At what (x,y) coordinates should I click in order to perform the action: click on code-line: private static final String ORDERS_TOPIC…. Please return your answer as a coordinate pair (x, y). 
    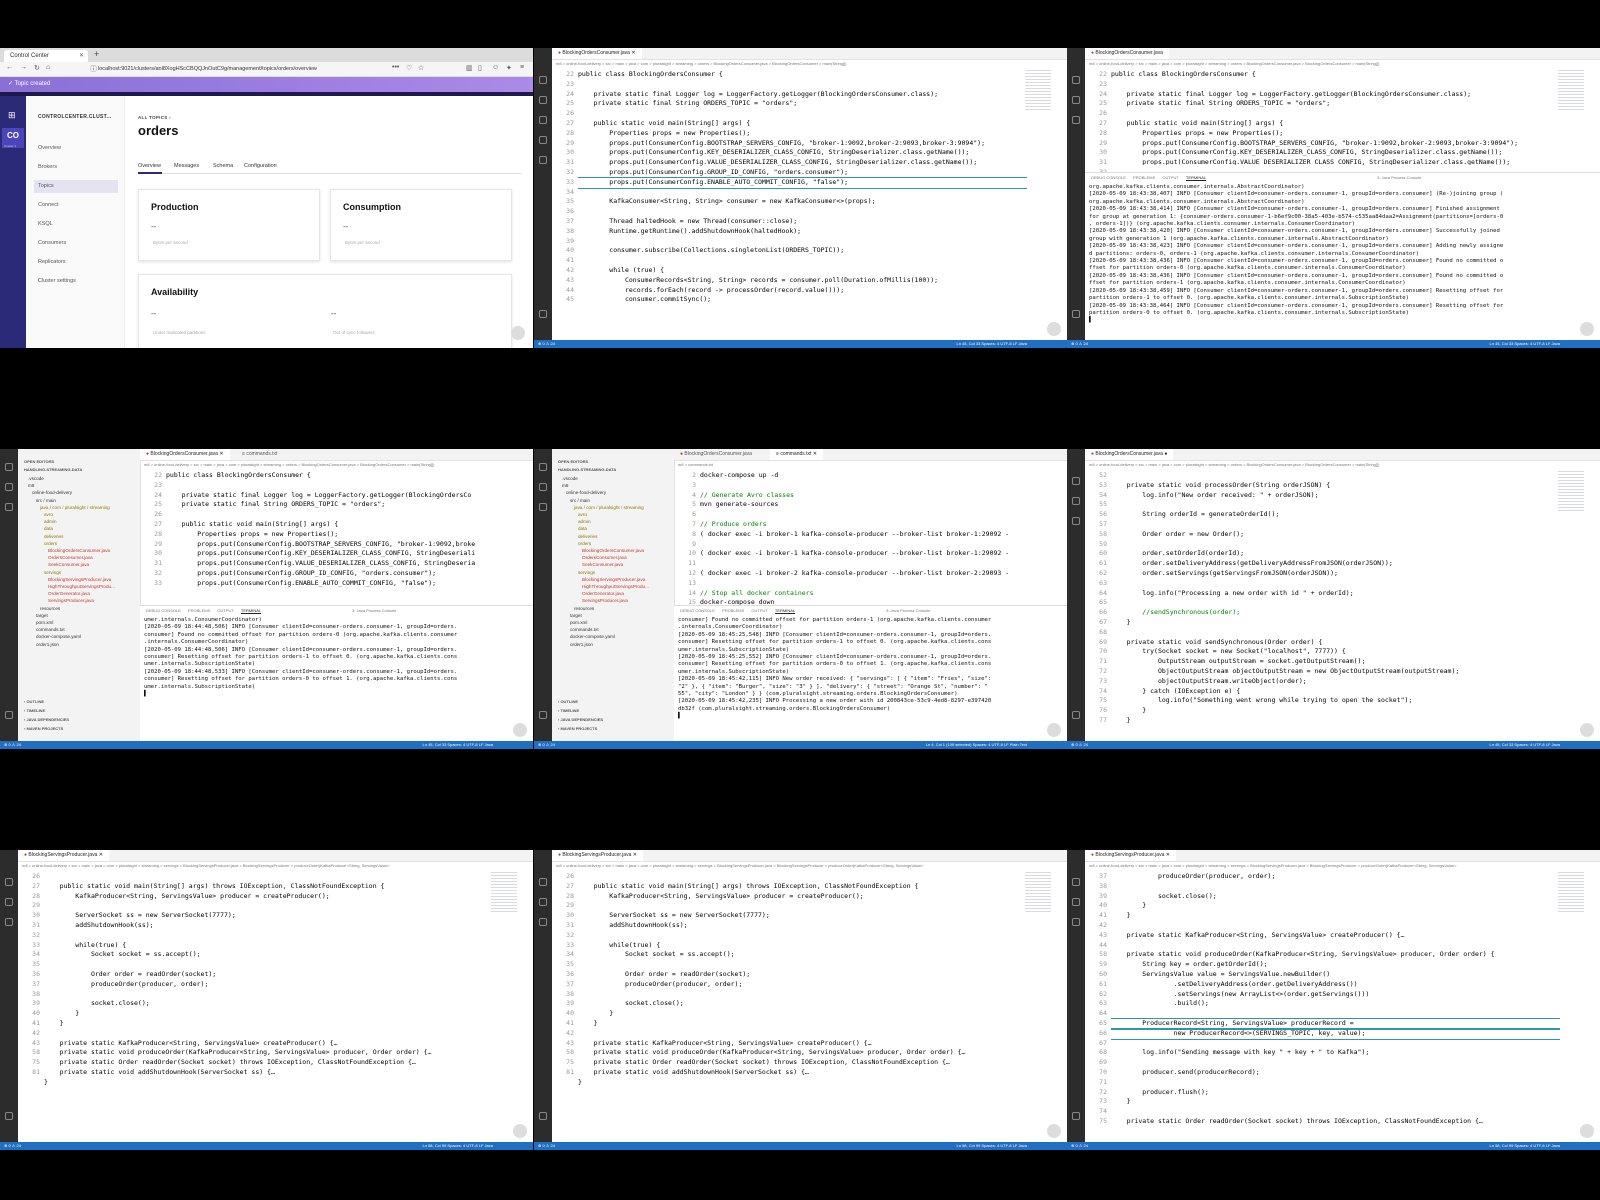
    Looking at the image, I should click on (1335, 104).